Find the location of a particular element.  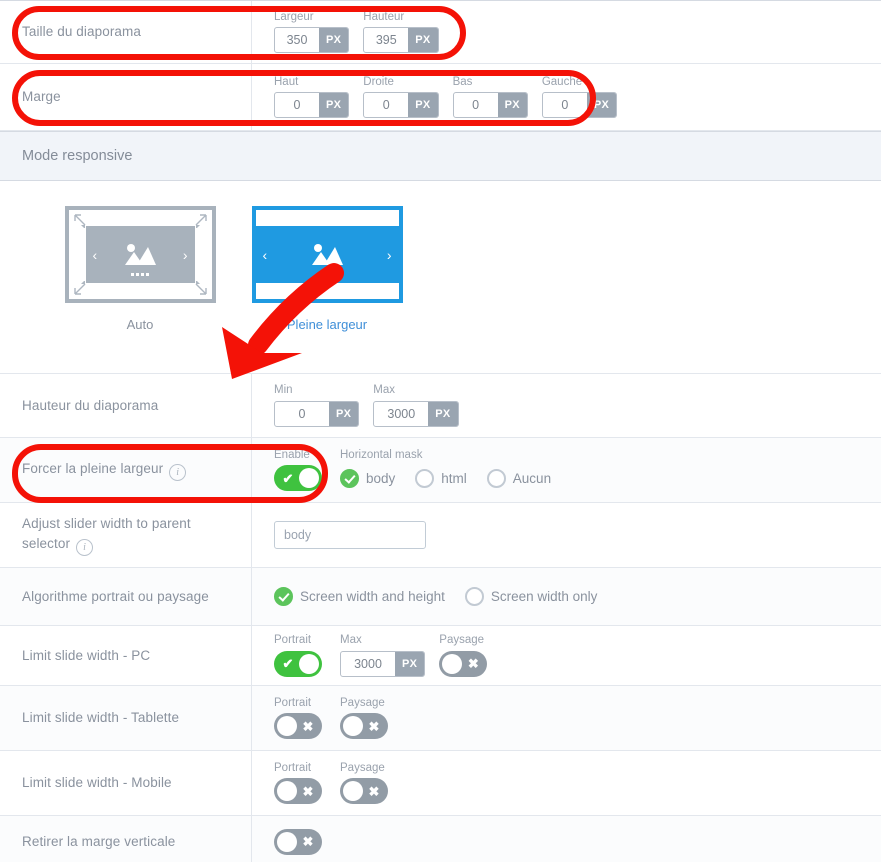

hauteur-label: Hauteur is located at coordinates (384, 16).